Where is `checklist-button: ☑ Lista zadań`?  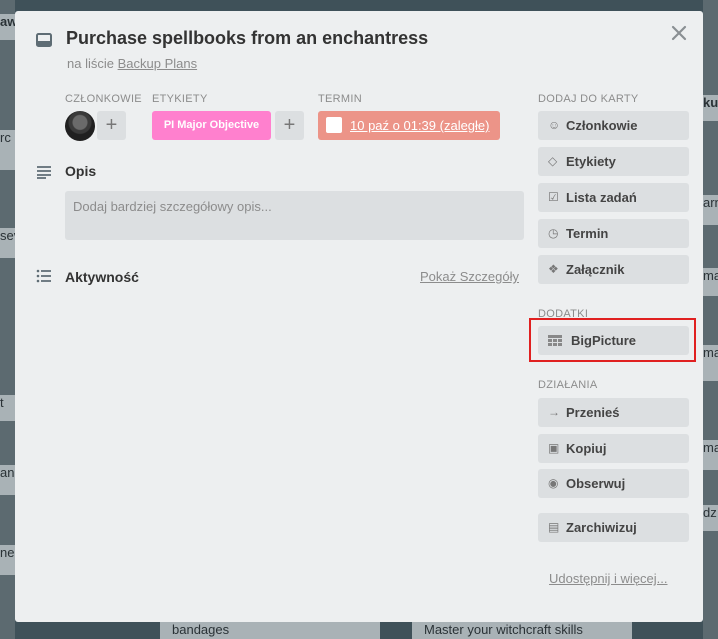 checklist-button: ☑ Lista zadań is located at coordinates (613, 197).